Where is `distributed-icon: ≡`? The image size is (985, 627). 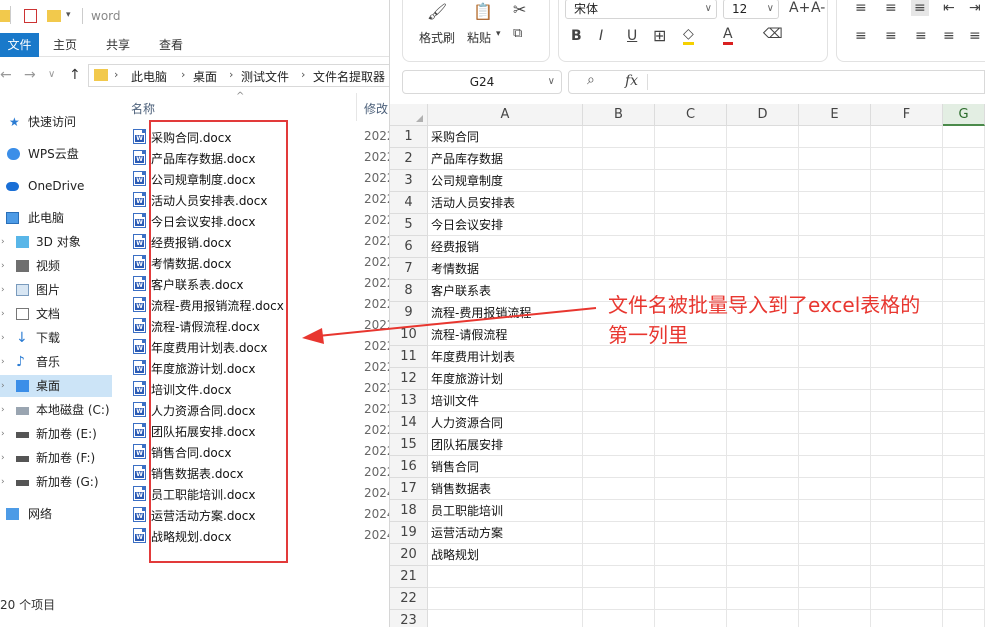
distributed-icon: ≡ is located at coordinates (975, 36).